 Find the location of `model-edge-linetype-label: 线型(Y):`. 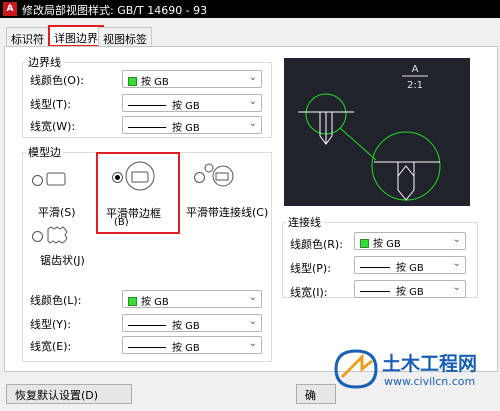

model-edge-linetype-label: 线型(Y): is located at coordinates (51, 324).